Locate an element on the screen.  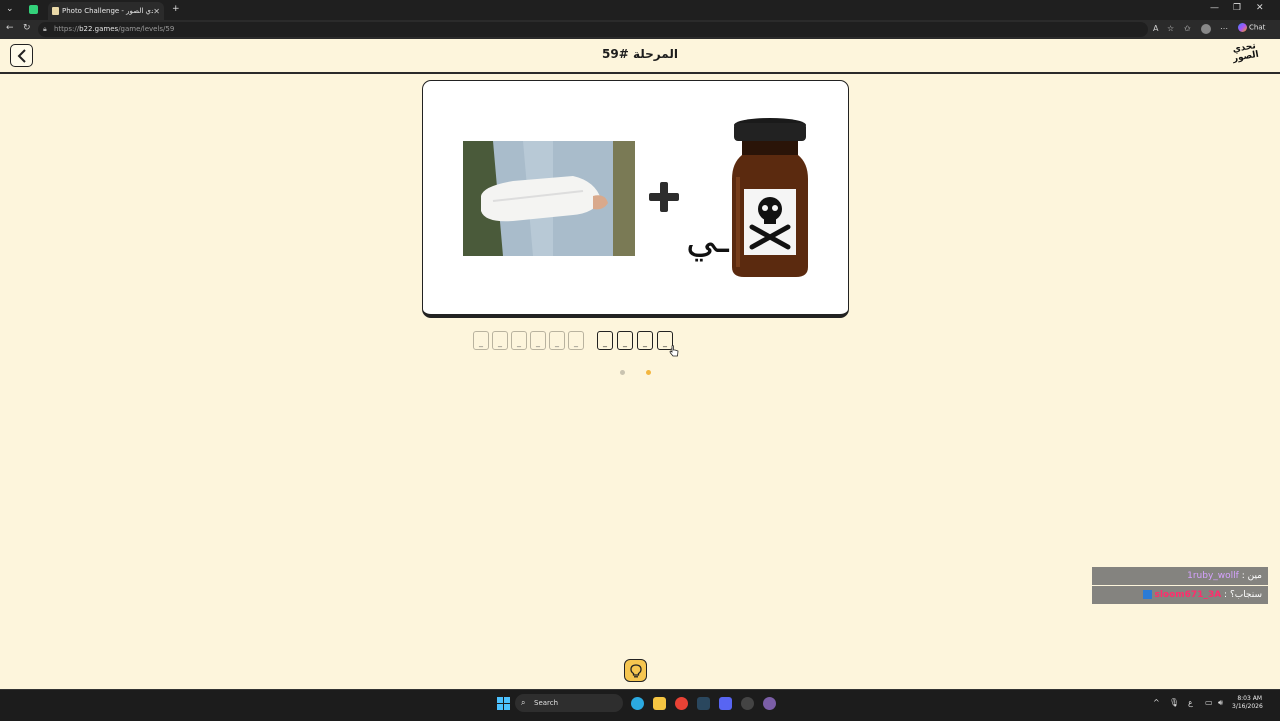
new-tab-button: + is located at coordinates (176, 9).